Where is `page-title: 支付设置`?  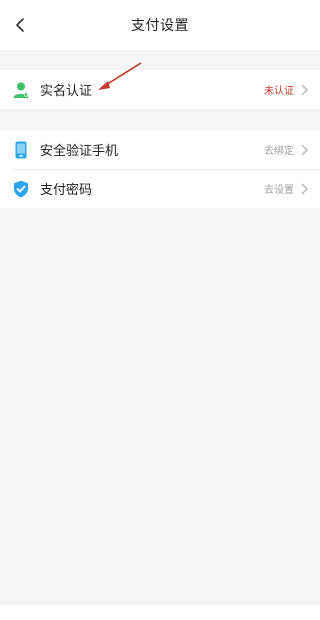
page-title: 支付设置 is located at coordinates (160, 26).